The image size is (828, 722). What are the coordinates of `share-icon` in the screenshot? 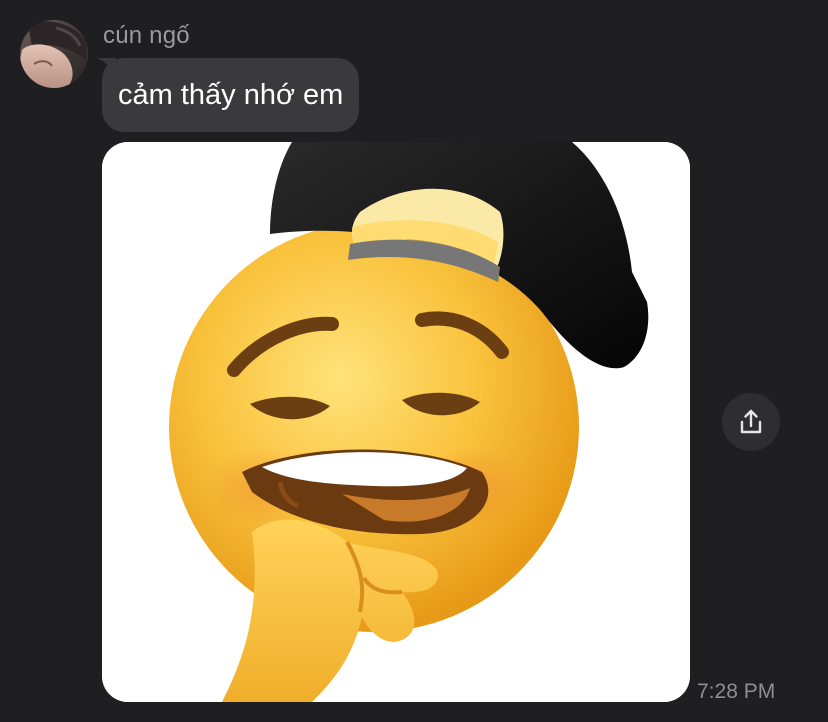 It's located at (751, 421).